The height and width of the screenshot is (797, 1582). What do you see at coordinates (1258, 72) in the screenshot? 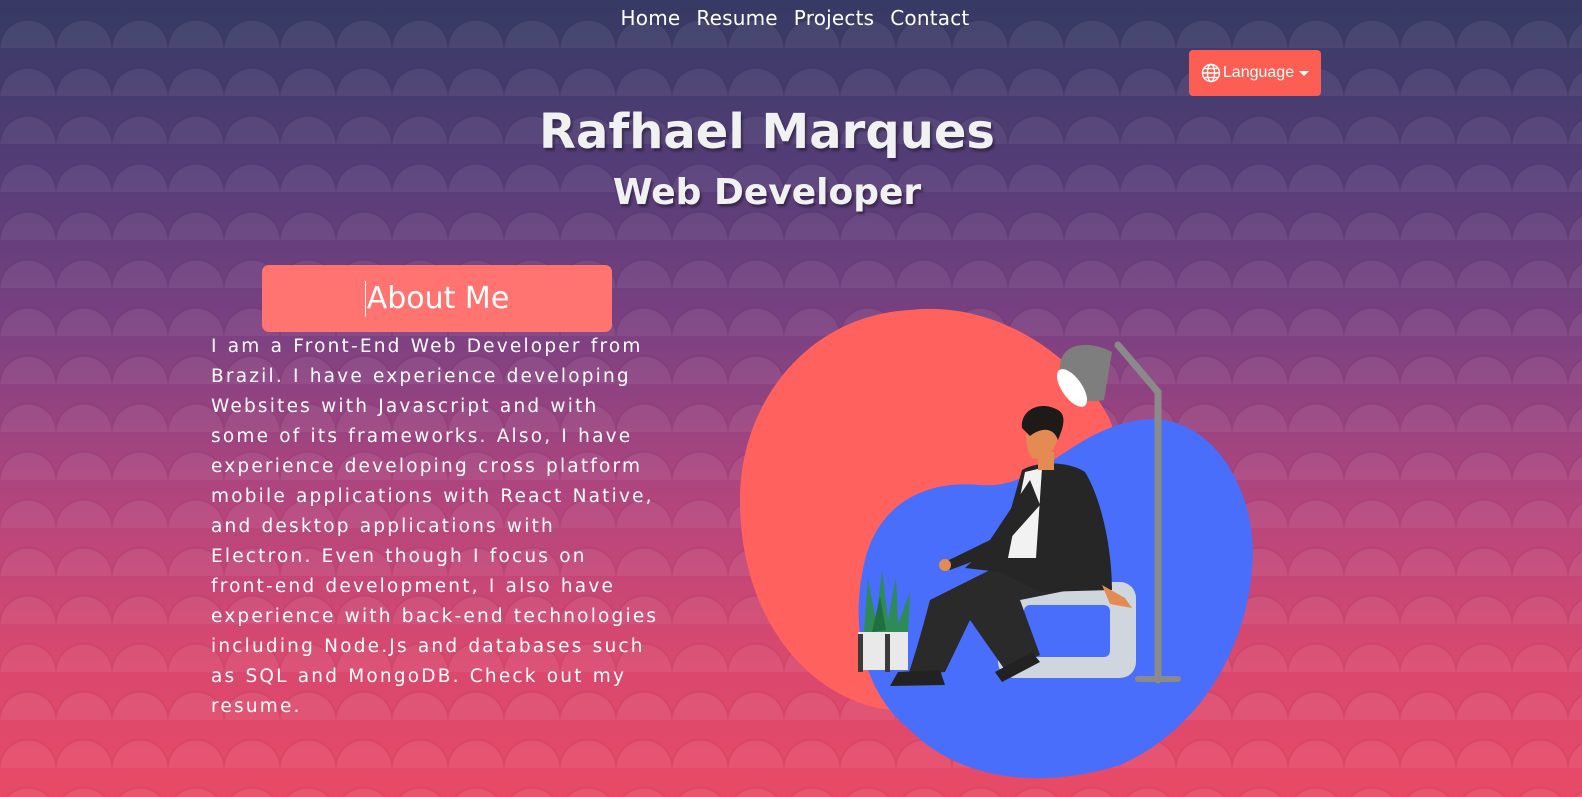
I see `language-label: Language` at bounding box center [1258, 72].